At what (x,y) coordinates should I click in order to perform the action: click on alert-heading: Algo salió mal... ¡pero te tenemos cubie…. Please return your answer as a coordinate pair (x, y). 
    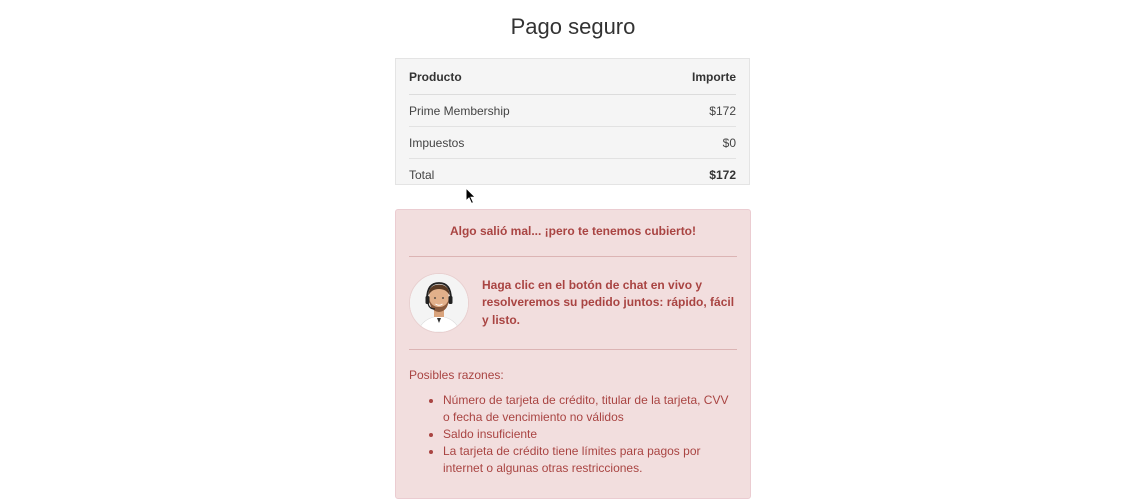
    Looking at the image, I should click on (573, 231).